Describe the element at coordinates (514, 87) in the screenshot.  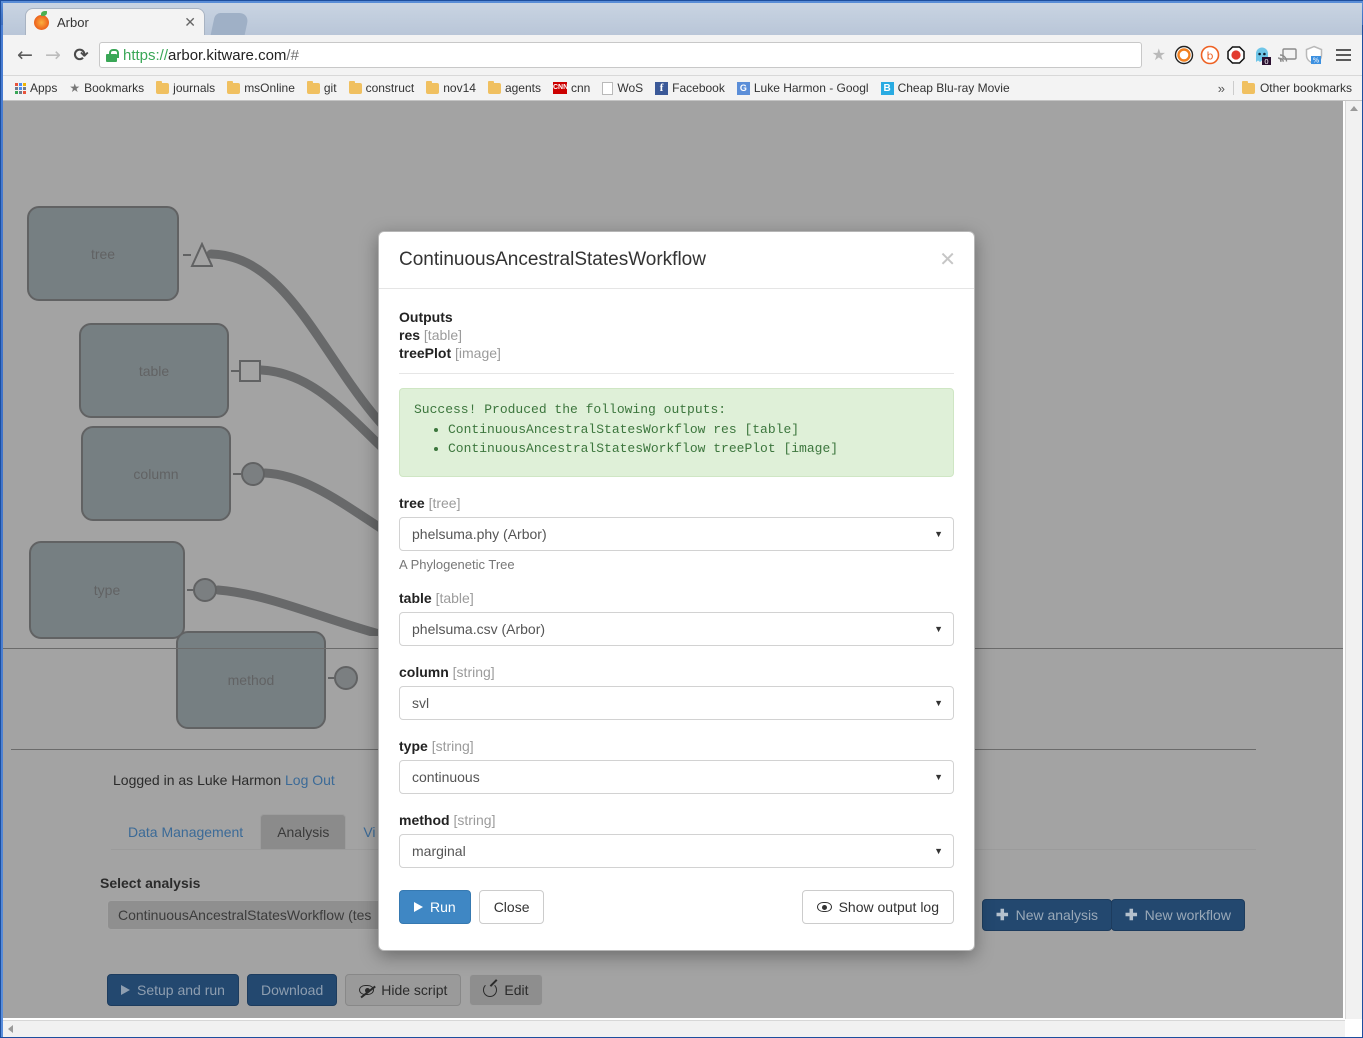
I see `bookmark-agents: agents` at that location.